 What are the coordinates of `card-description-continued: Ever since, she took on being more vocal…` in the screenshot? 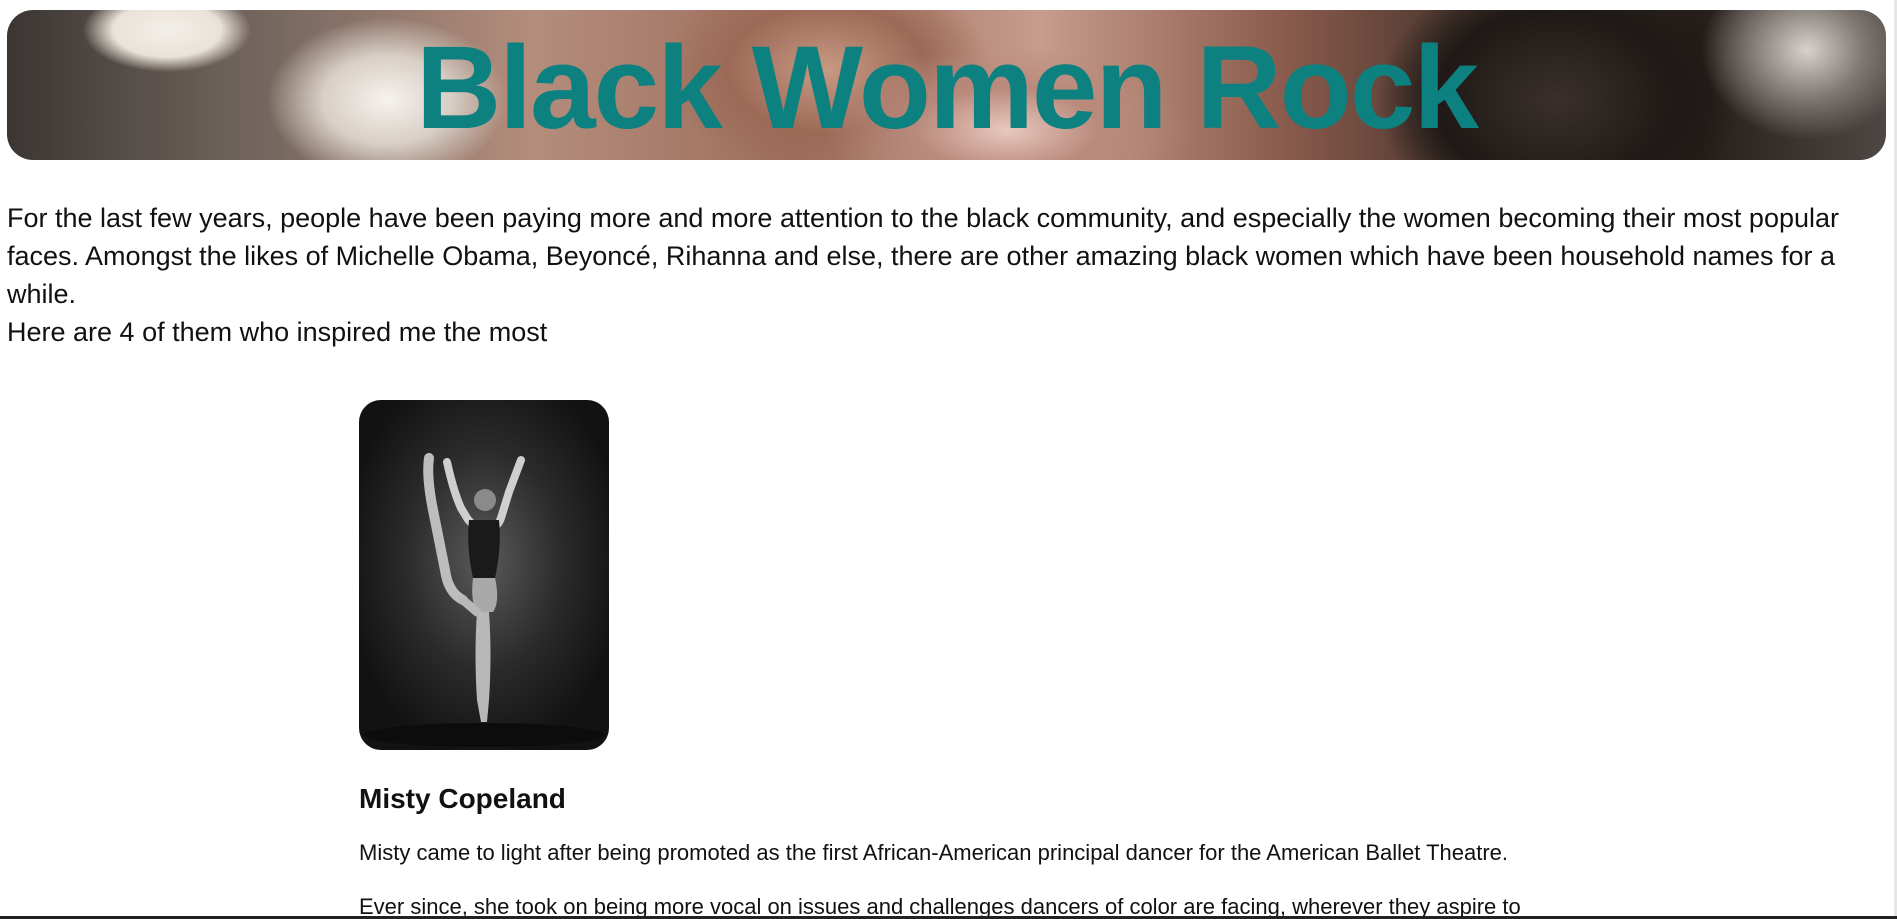 It's located at (940, 906).